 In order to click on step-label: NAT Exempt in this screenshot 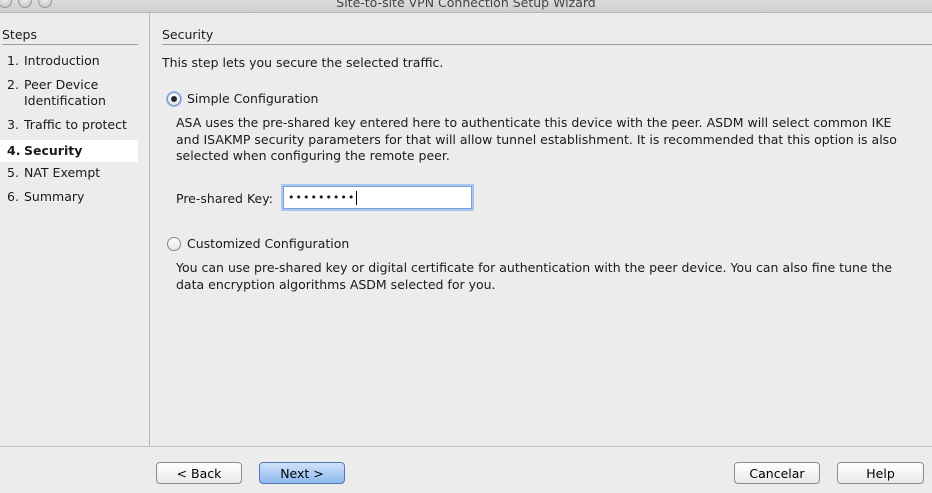, I will do `click(62, 172)`.